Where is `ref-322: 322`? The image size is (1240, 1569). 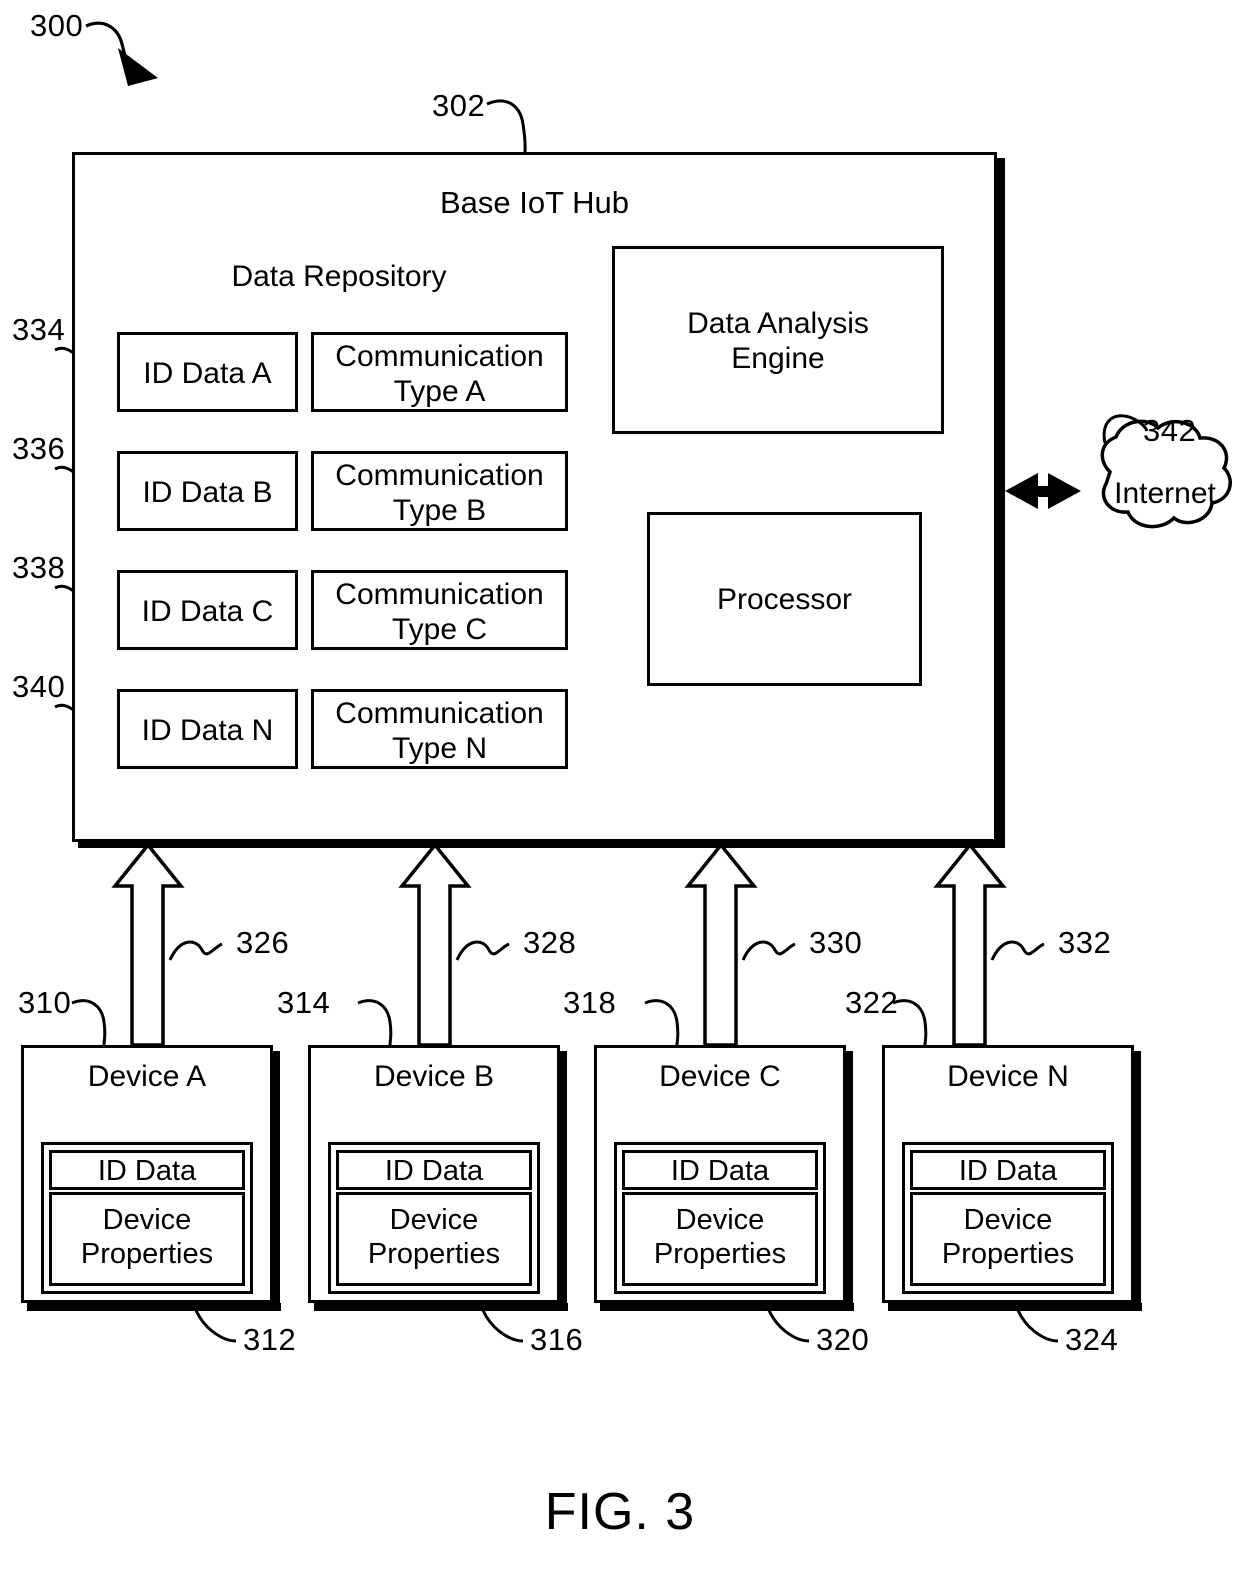 ref-322: 322 is located at coordinates (872, 1002).